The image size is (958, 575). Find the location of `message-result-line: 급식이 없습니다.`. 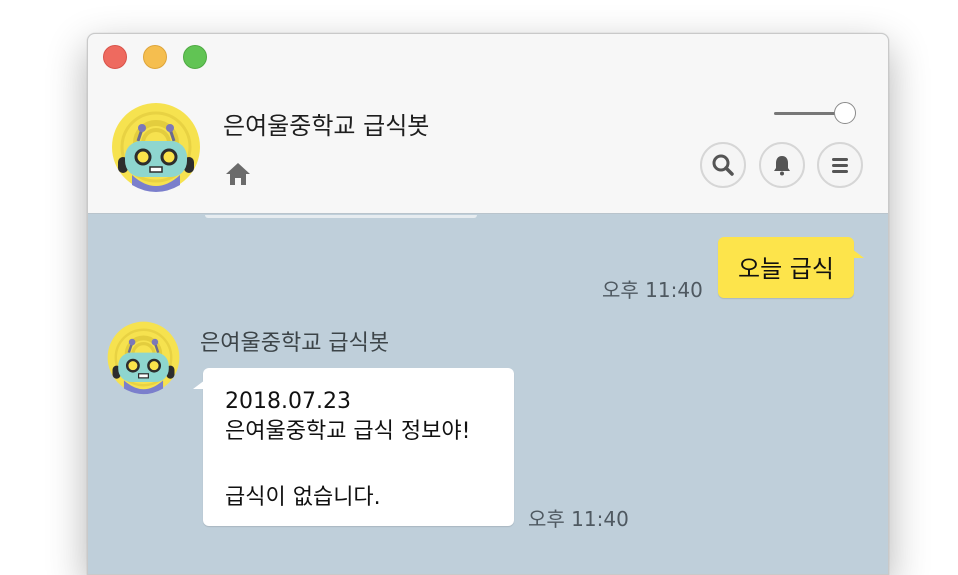

message-result-line: 급식이 없습니다. is located at coordinates (303, 497).